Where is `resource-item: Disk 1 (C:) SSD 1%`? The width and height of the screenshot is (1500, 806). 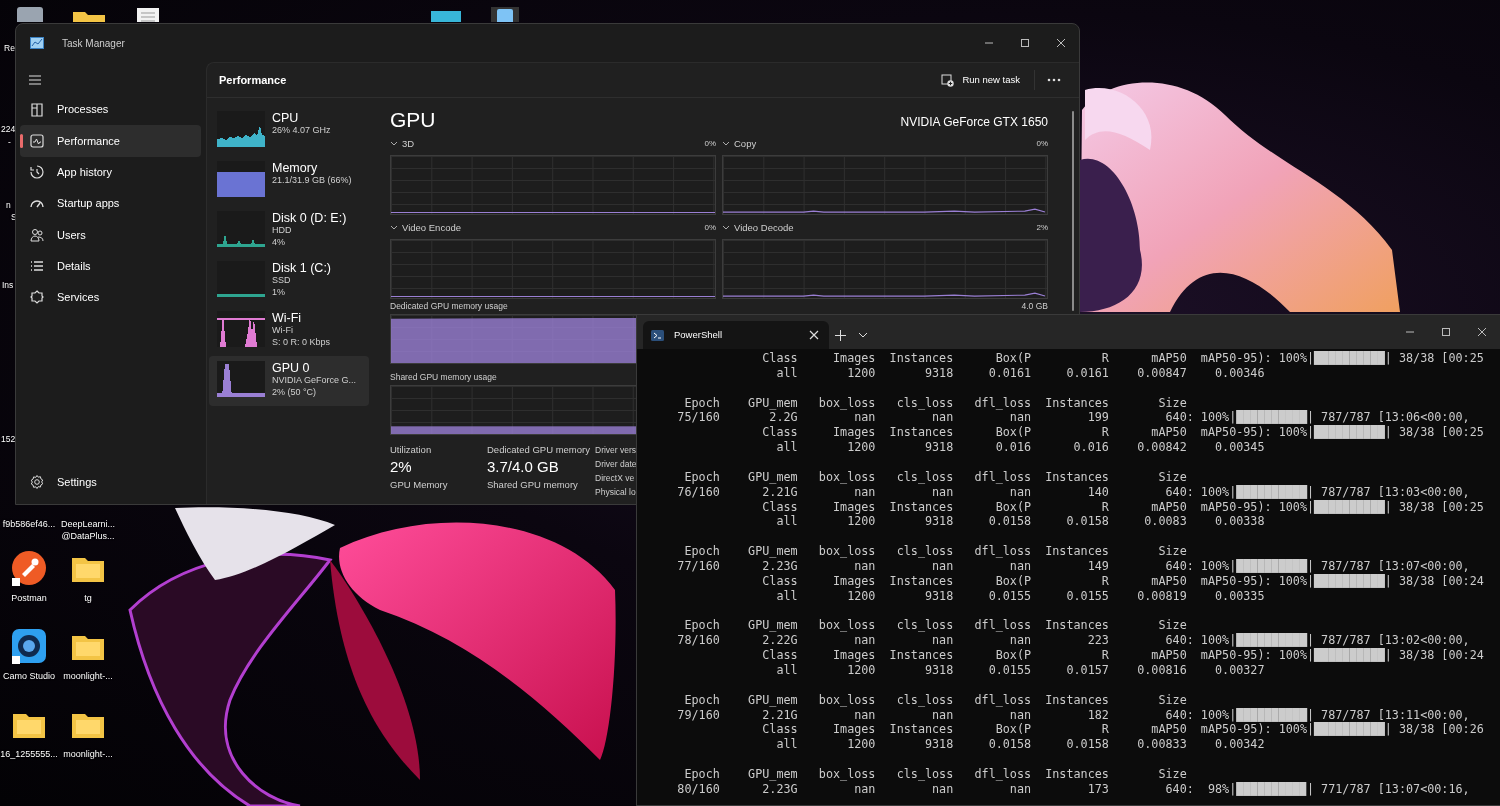 resource-item: Disk 1 (C:) SSD 1% is located at coordinates (289, 281).